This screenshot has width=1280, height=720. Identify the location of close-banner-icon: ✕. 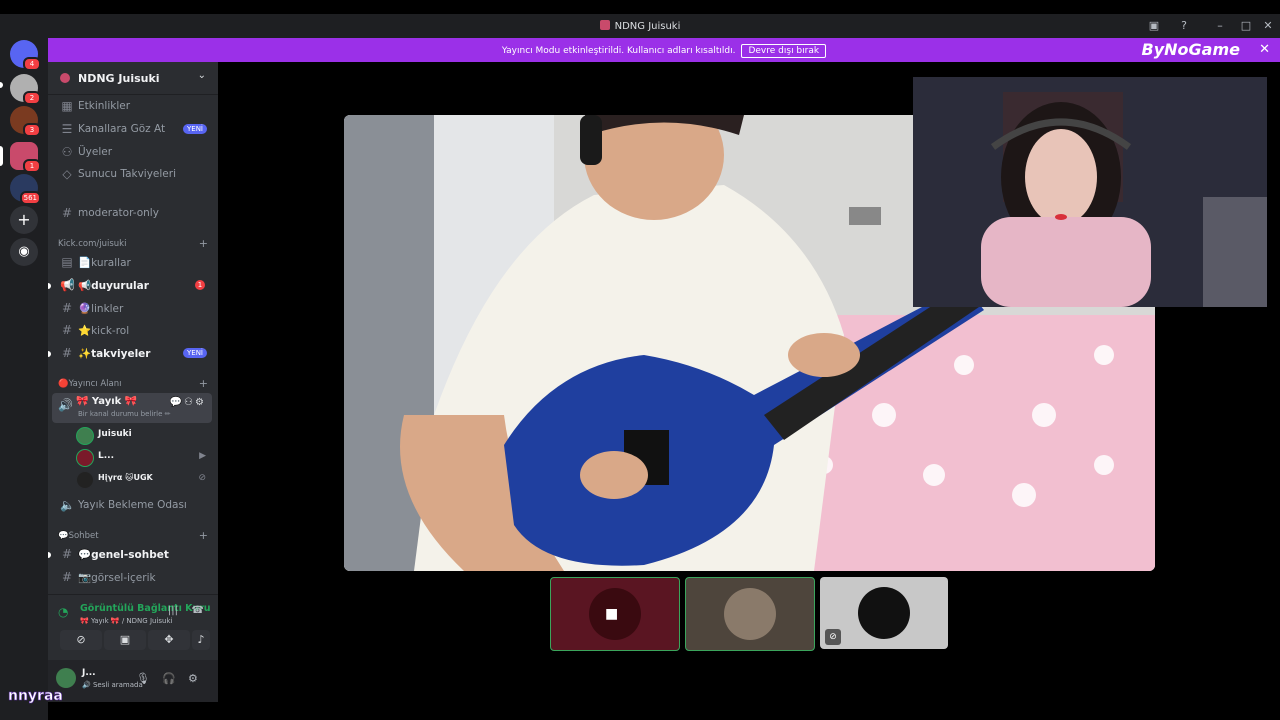
(1264, 49).